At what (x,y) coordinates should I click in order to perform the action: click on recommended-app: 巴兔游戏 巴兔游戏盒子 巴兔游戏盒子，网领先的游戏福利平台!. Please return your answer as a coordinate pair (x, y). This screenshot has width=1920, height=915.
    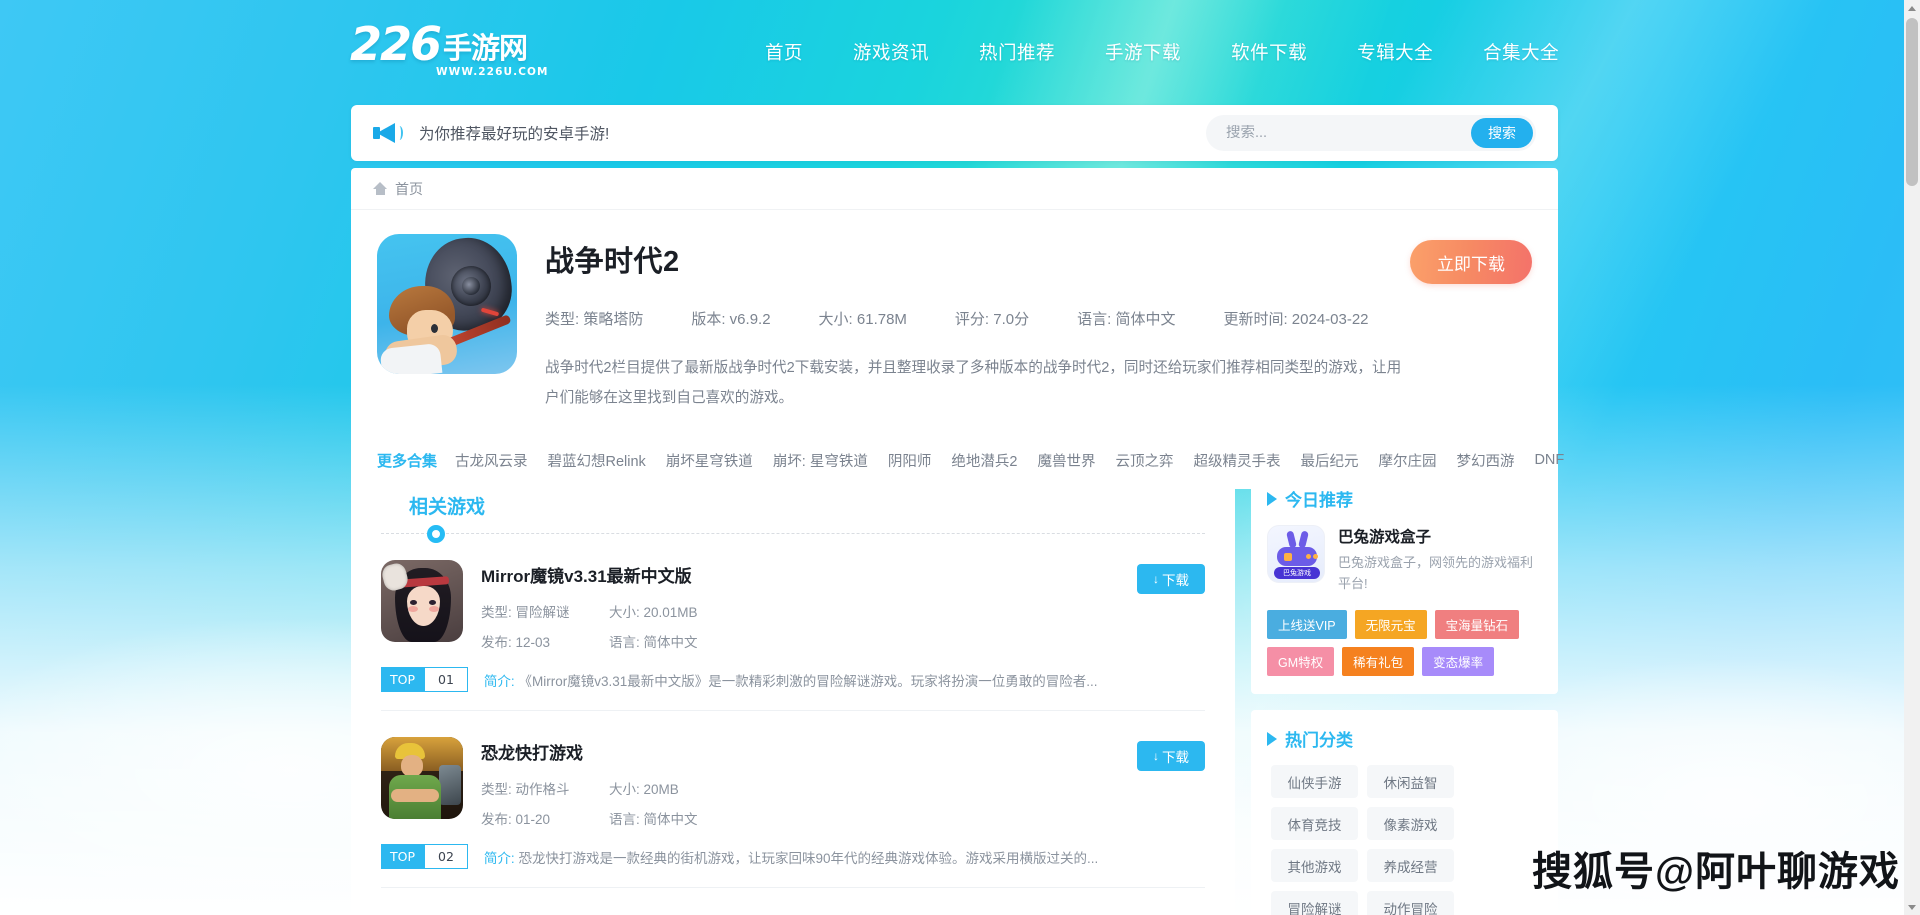
    Looking at the image, I should click on (1404, 559).